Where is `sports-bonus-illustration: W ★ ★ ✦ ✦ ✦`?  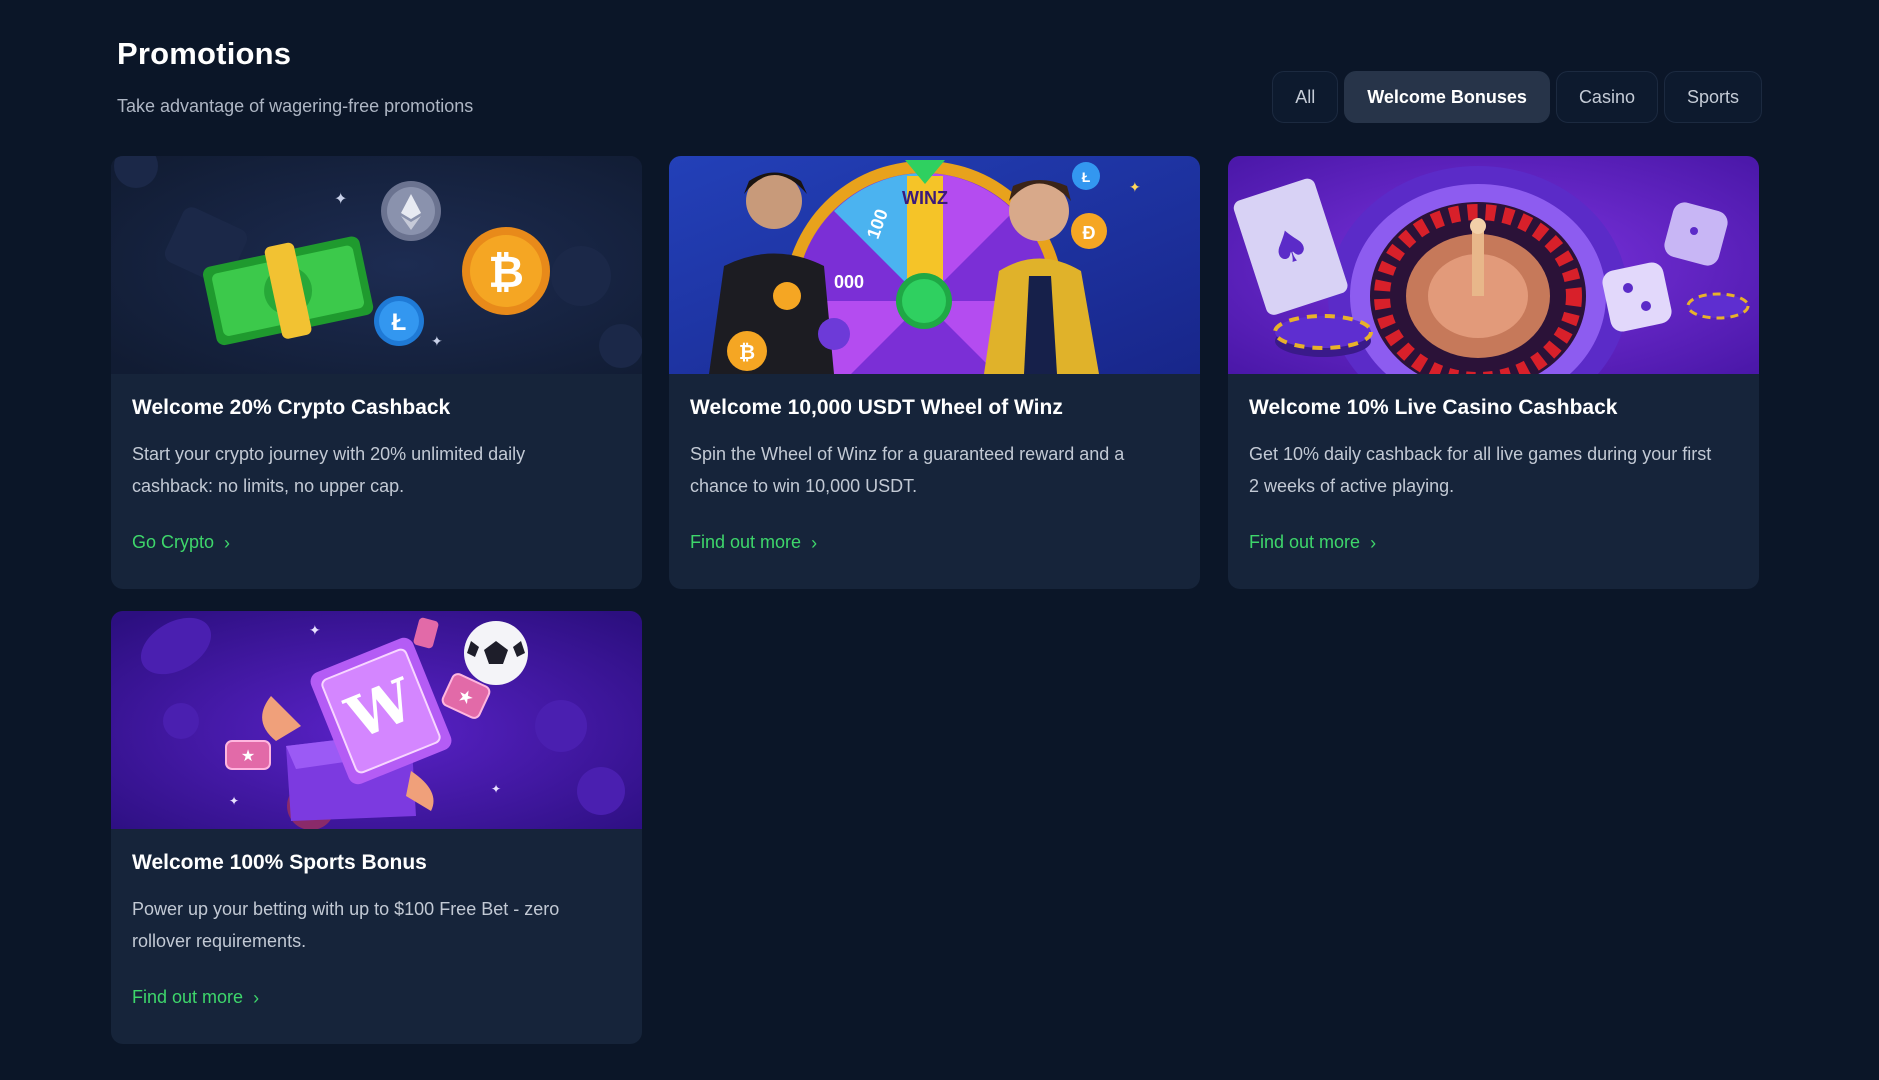
sports-bonus-illustration: W ★ ★ ✦ ✦ ✦ is located at coordinates (376, 720).